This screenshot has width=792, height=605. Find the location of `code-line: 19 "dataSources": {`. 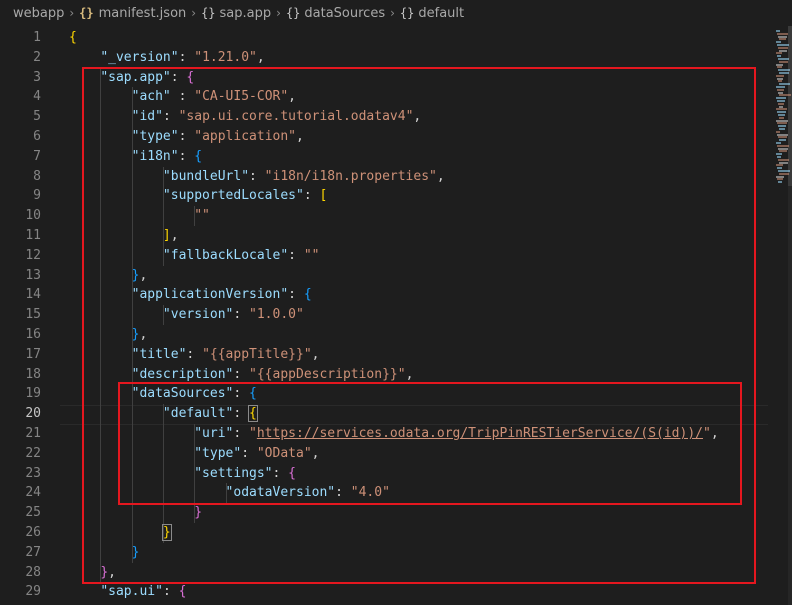

code-line: 19 "dataSources": { is located at coordinates (396, 394).